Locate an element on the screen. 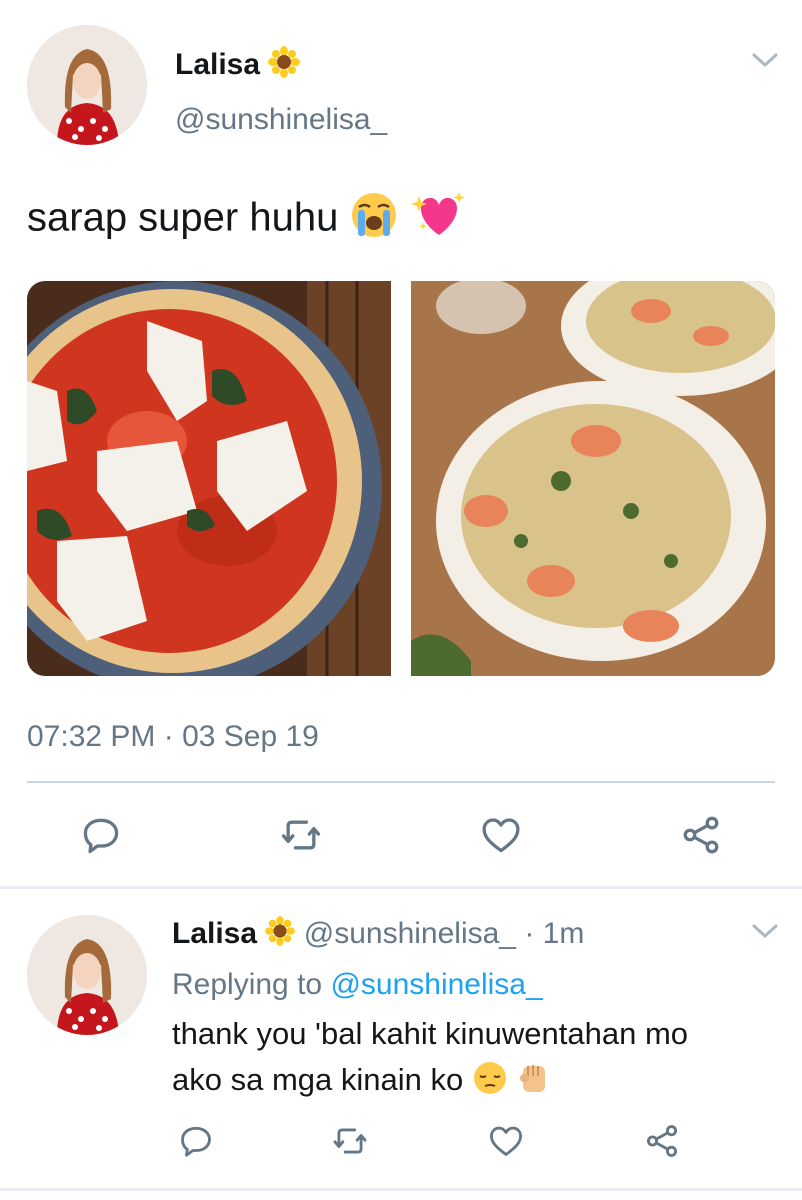 The image size is (802, 1200). retweet-button is located at coordinates (301, 835).